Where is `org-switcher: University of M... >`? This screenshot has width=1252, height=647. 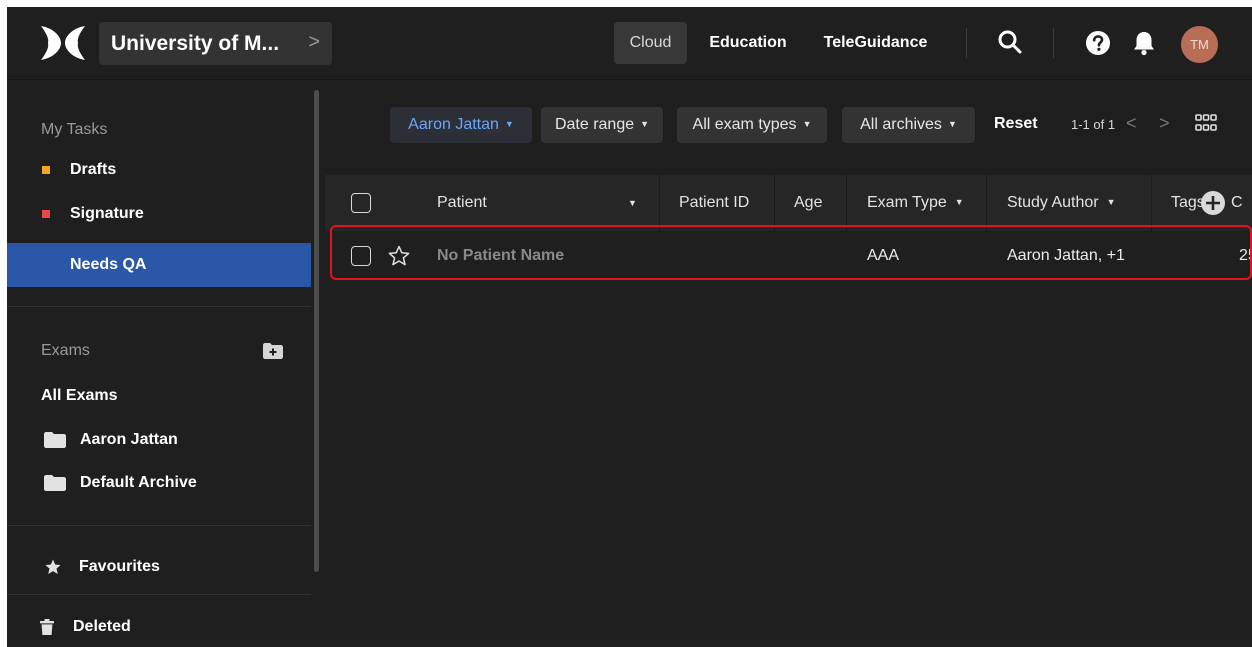 org-switcher: University of M... > is located at coordinates (215, 43).